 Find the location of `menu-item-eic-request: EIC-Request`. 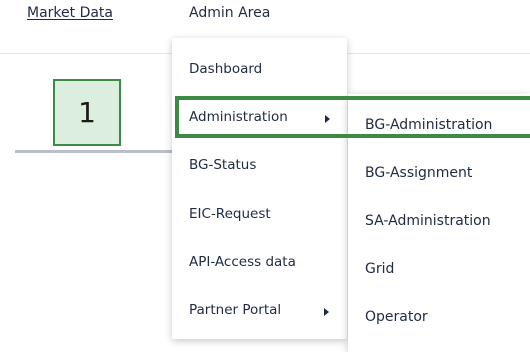

menu-item-eic-request: EIC-Request is located at coordinates (259, 215).